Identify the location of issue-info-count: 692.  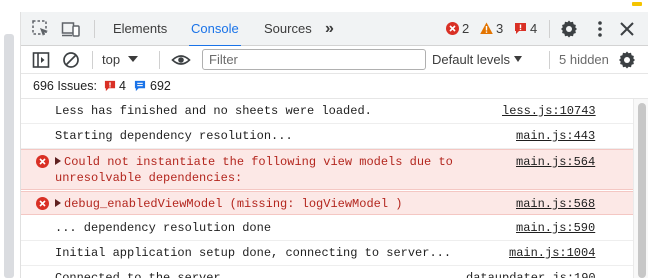
(160, 86).